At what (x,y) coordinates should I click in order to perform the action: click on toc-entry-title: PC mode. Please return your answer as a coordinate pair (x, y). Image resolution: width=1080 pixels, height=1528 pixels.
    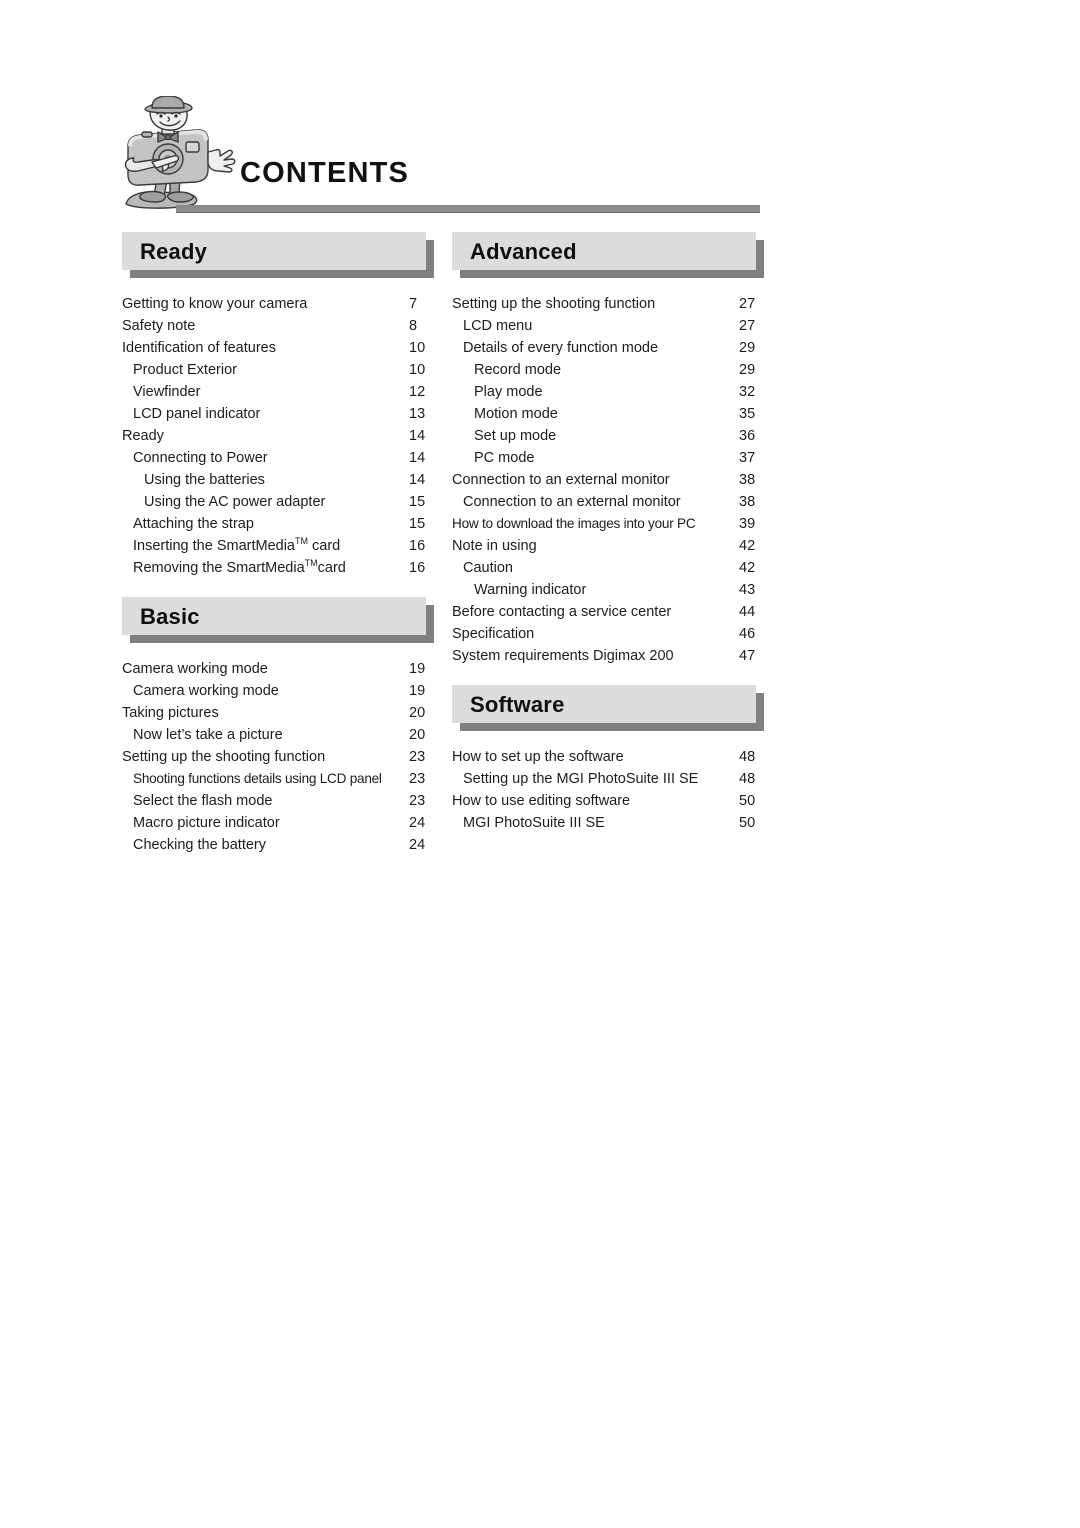
    Looking at the image, I should click on (504, 458).